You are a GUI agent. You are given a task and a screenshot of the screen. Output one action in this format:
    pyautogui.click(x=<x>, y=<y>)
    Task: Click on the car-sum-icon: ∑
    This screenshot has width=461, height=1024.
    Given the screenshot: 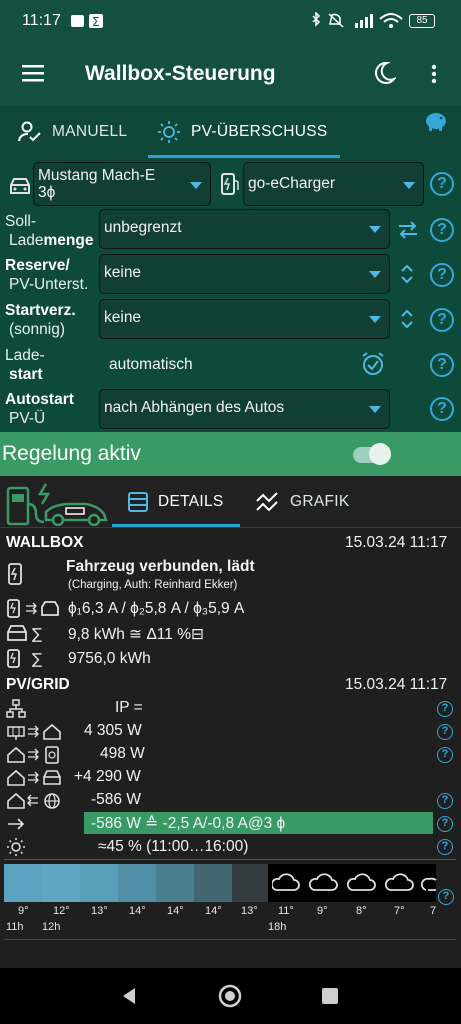 What is the action you would take?
    pyautogui.click(x=24, y=634)
    